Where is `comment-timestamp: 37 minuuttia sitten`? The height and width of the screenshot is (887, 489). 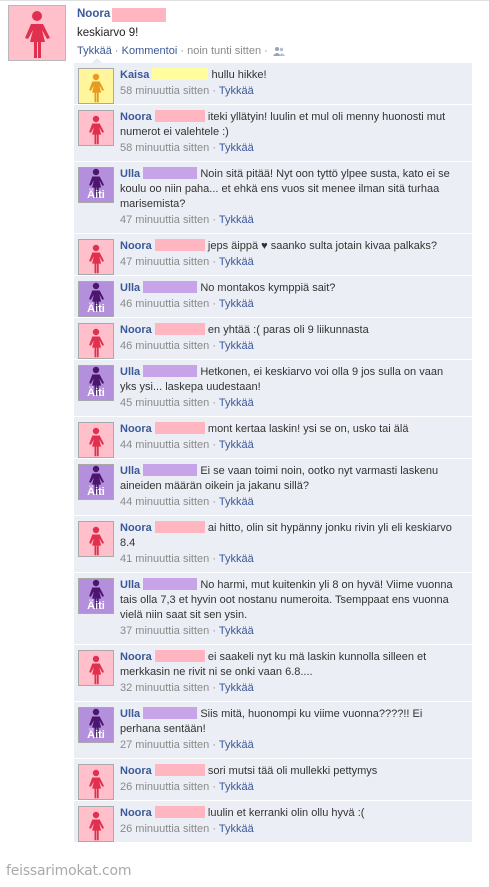
comment-timestamp: 37 minuuttia sitten is located at coordinates (164, 631).